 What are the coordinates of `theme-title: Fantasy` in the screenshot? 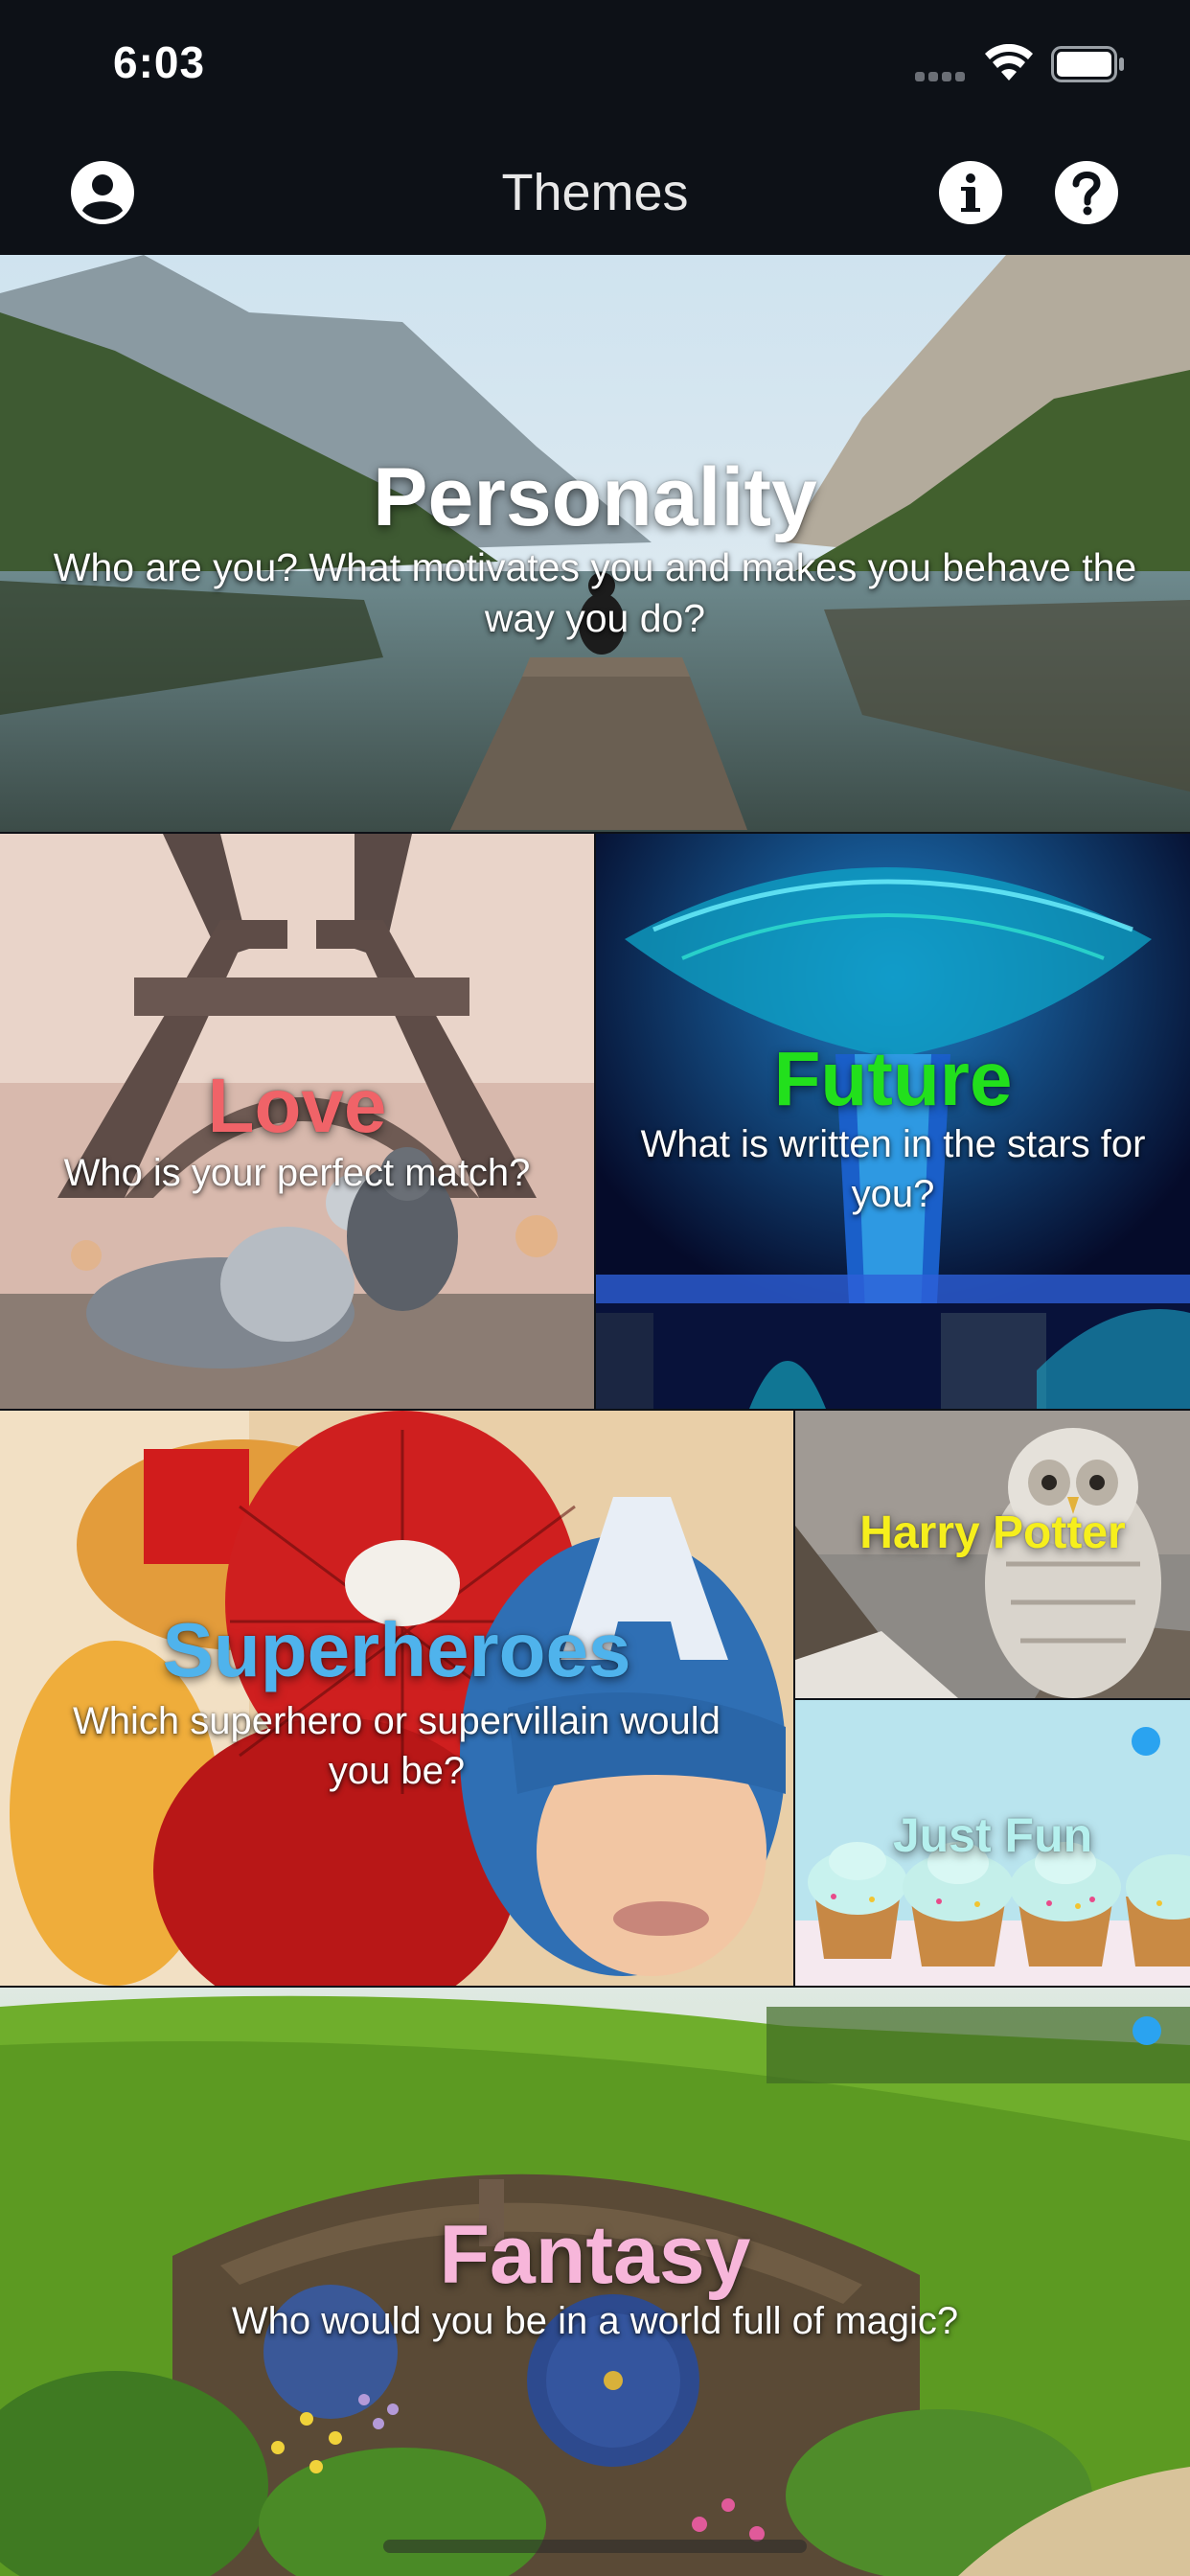 It's located at (595, 2255).